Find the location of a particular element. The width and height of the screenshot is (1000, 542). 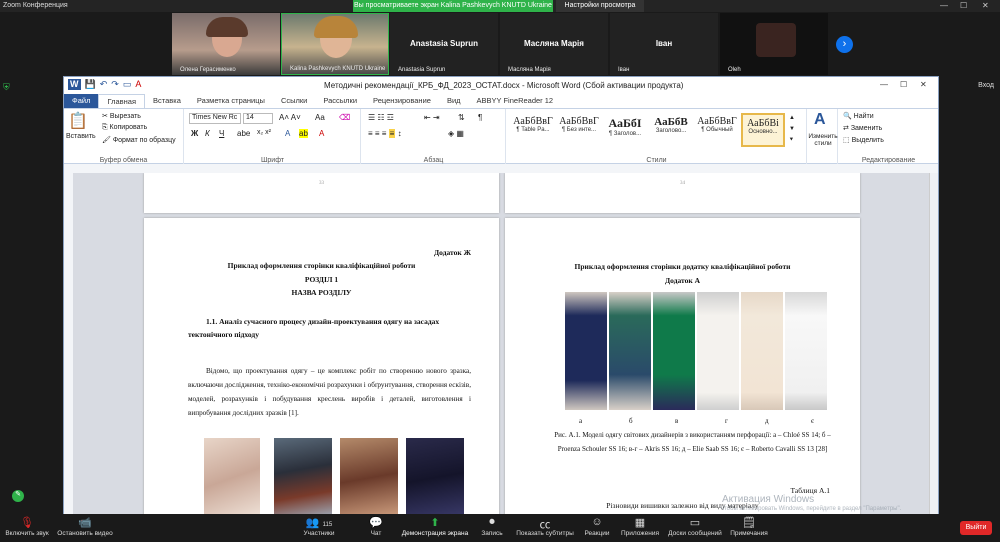

close-icon: ✕ is located at coordinates (985, 5).